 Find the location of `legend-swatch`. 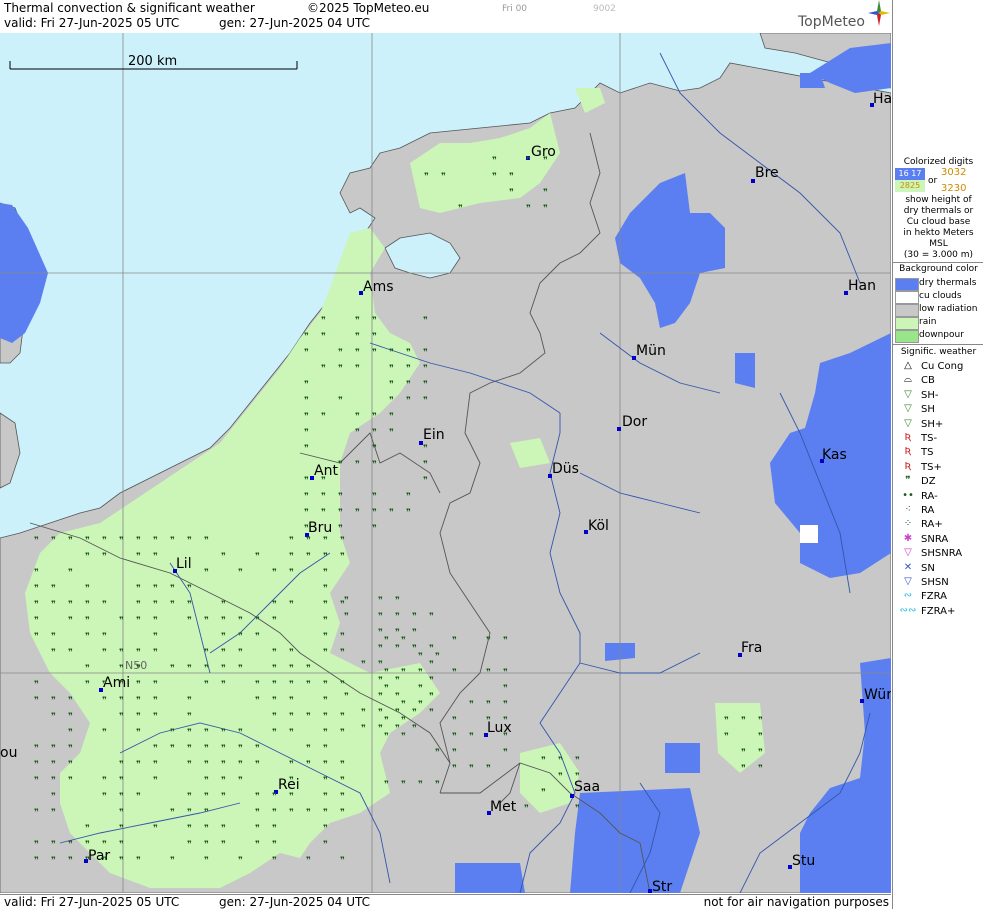

legend-swatch is located at coordinates (907, 336).